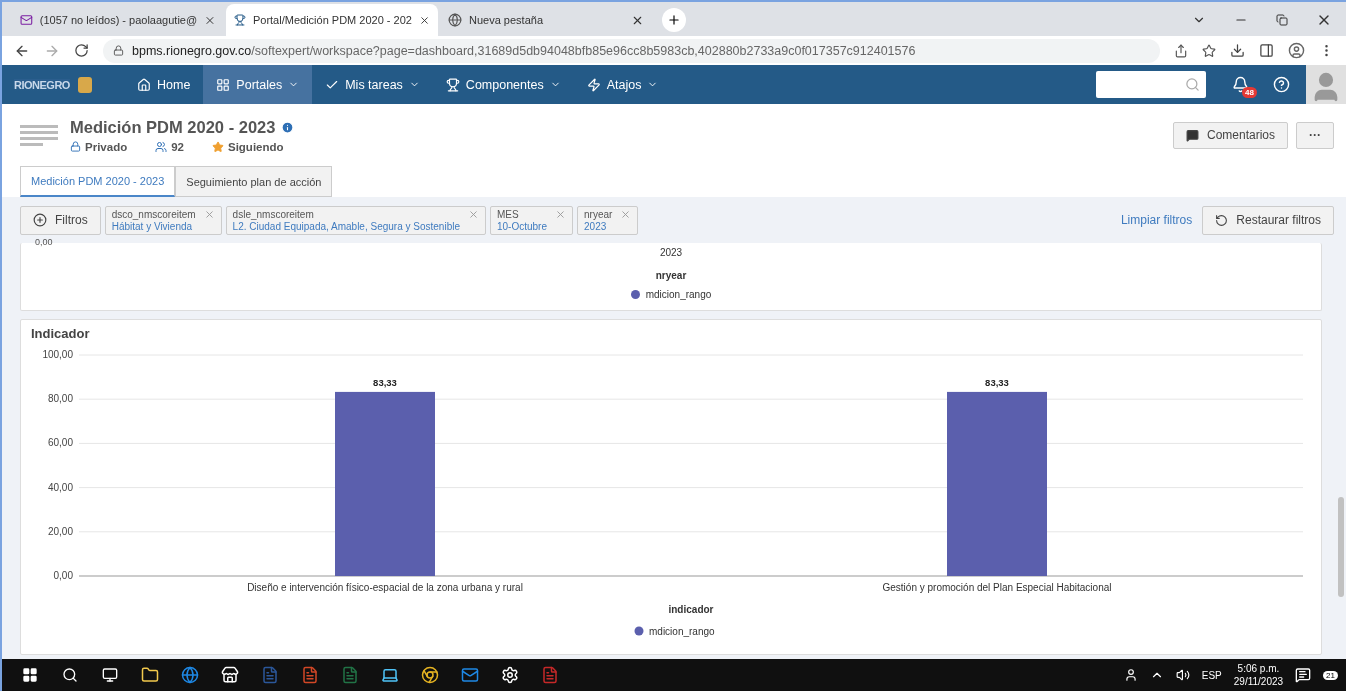  I want to click on page-title: Medición PDM 2020 - 2023, so click(173, 127).